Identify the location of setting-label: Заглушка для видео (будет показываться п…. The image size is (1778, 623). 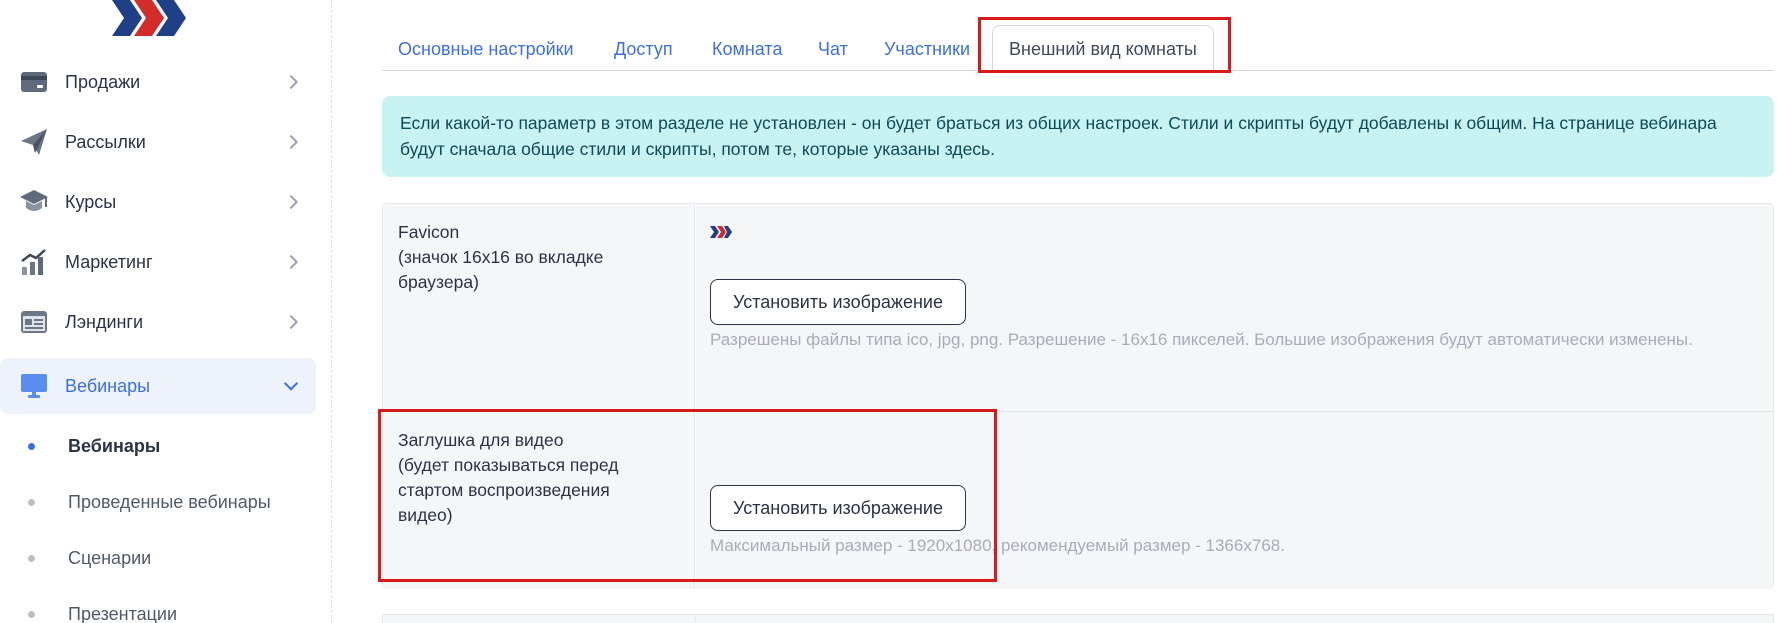
(539, 500).